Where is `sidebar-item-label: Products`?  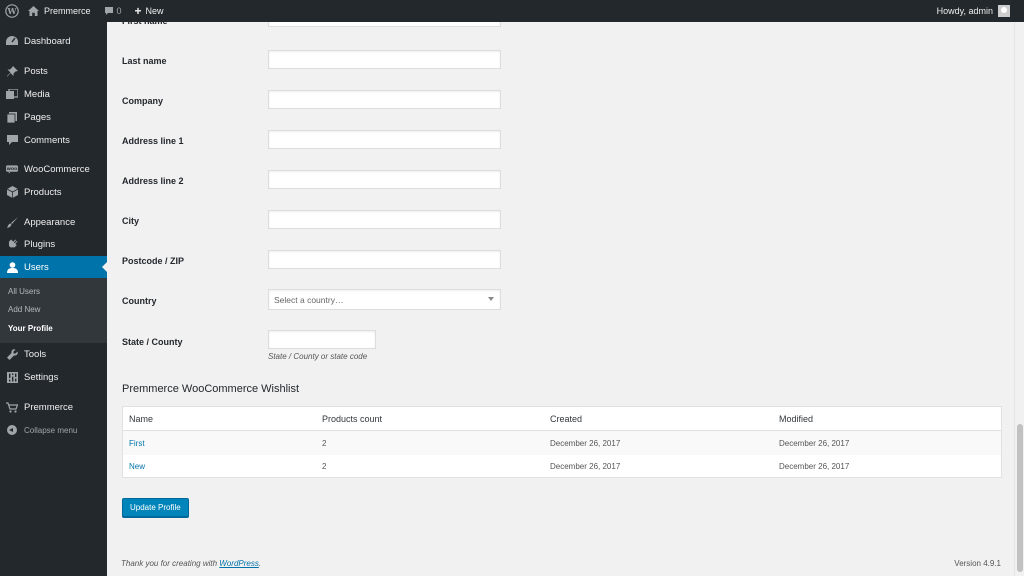
sidebar-item-label: Products is located at coordinates (43, 192).